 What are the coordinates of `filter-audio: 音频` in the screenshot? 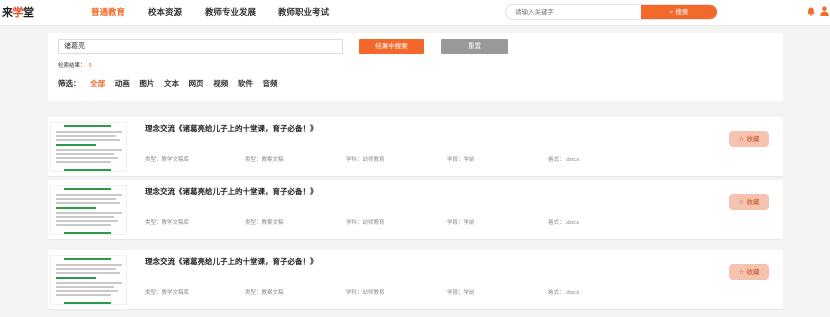 It's located at (270, 83).